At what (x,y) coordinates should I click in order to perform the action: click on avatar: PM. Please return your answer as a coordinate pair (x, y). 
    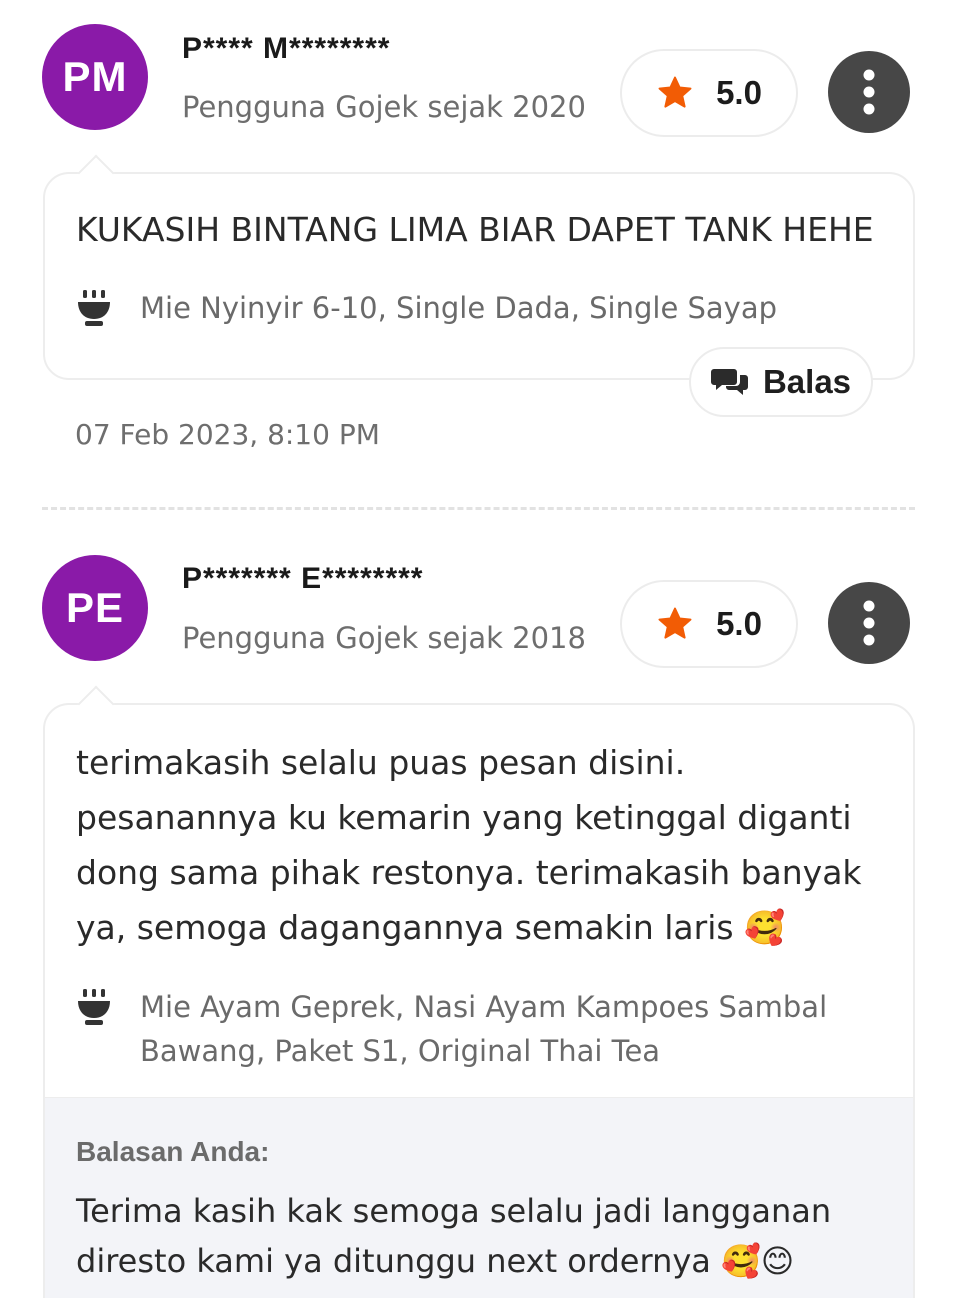
    Looking at the image, I should click on (95, 77).